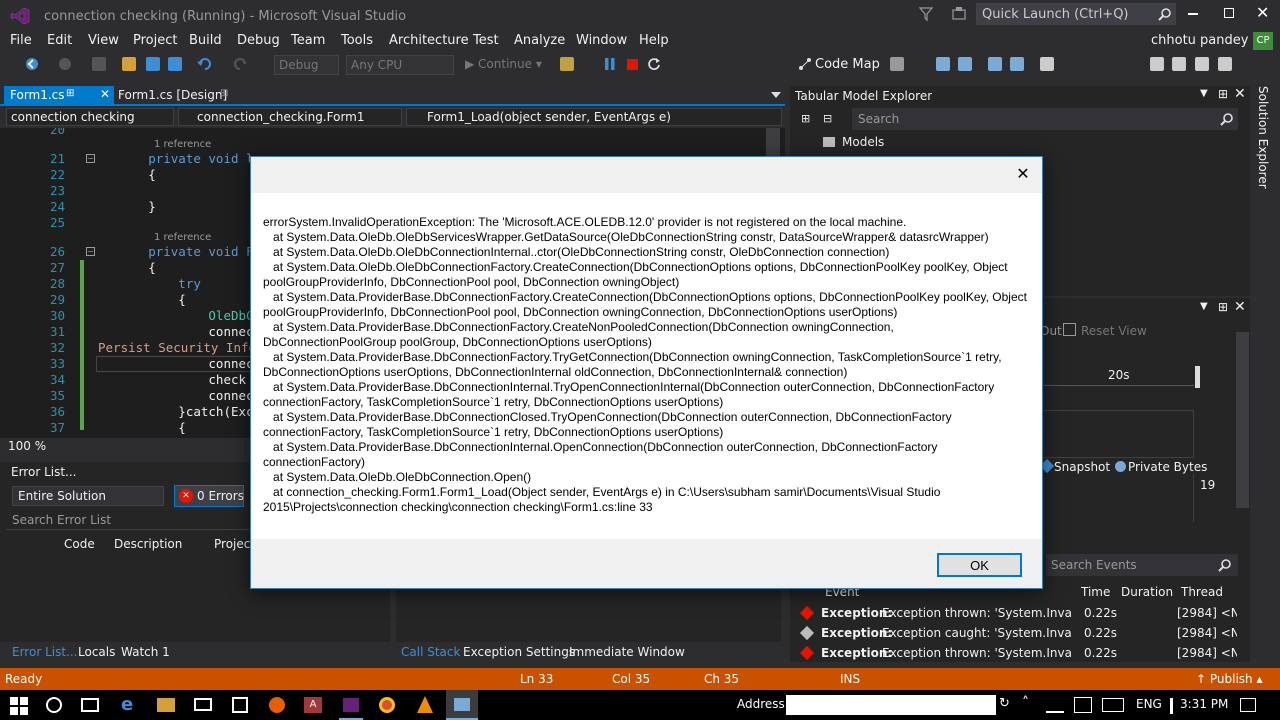  Describe the element at coordinates (54, 705) in the screenshot. I see `cortana-icon` at that location.